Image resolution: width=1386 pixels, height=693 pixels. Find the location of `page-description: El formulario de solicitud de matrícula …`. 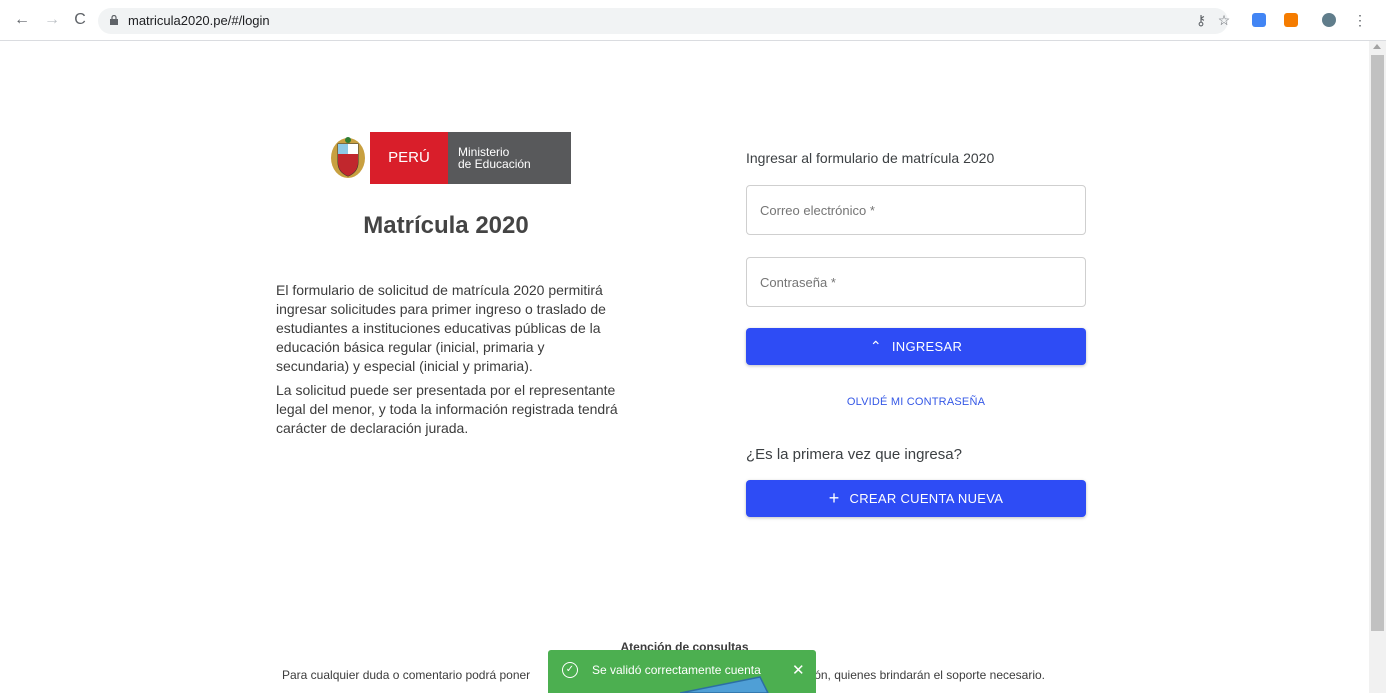

page-description: El formulario de solicitud de matrícula … is located at coordinates (448, 359).